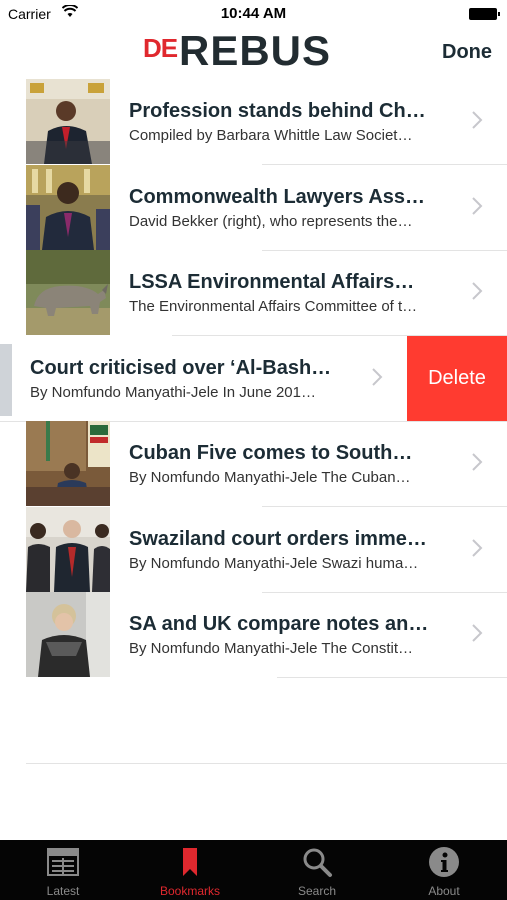 The width and height of the screenshot is (507, 900). I want to click on nav-bar: DE REBUS Done, so click(253, 53).